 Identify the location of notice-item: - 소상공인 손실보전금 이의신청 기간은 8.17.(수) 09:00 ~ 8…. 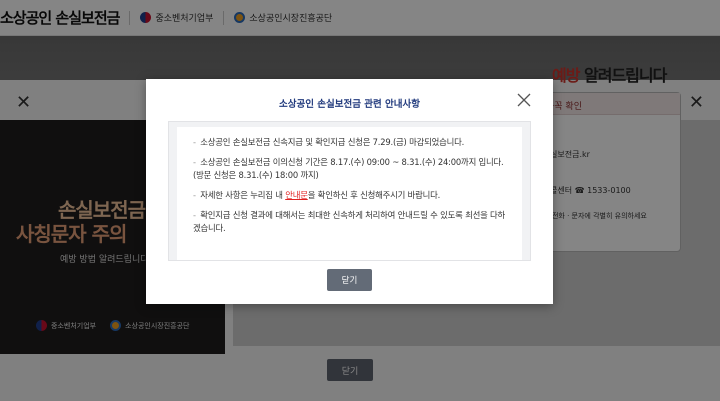
(352, 169).